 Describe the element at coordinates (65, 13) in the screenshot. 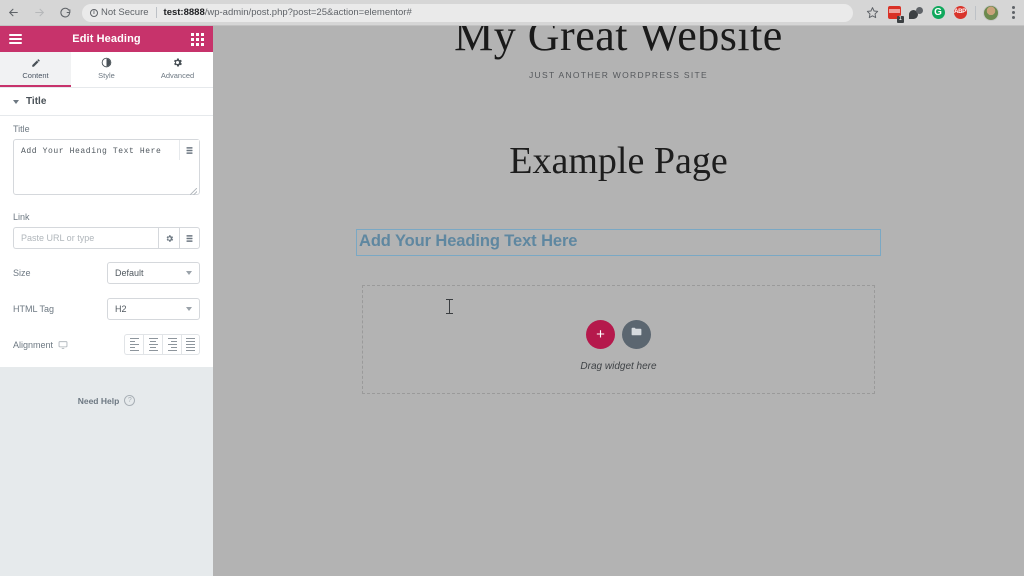

I see `reload-icon` at that location.